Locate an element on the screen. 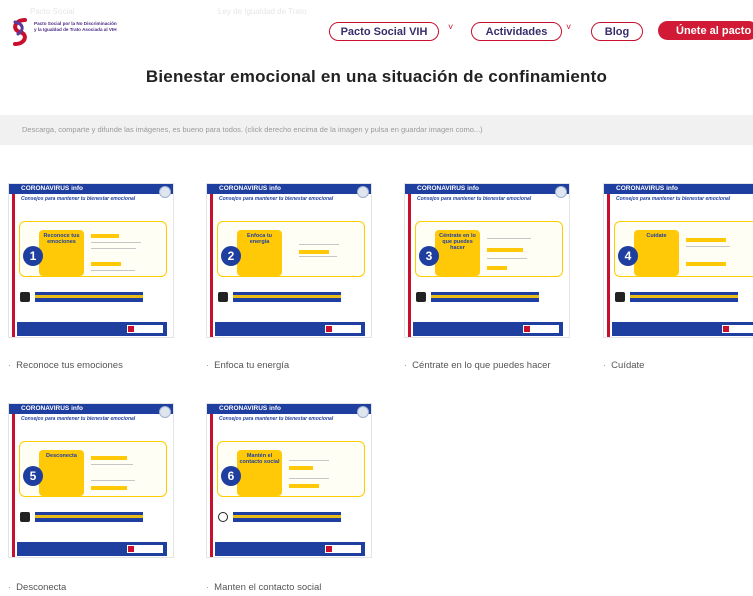 Image resolution: width=753 pixels, height=596 pixels. join-pact-button: Únete al pacto is located at coordinates (705, 30).